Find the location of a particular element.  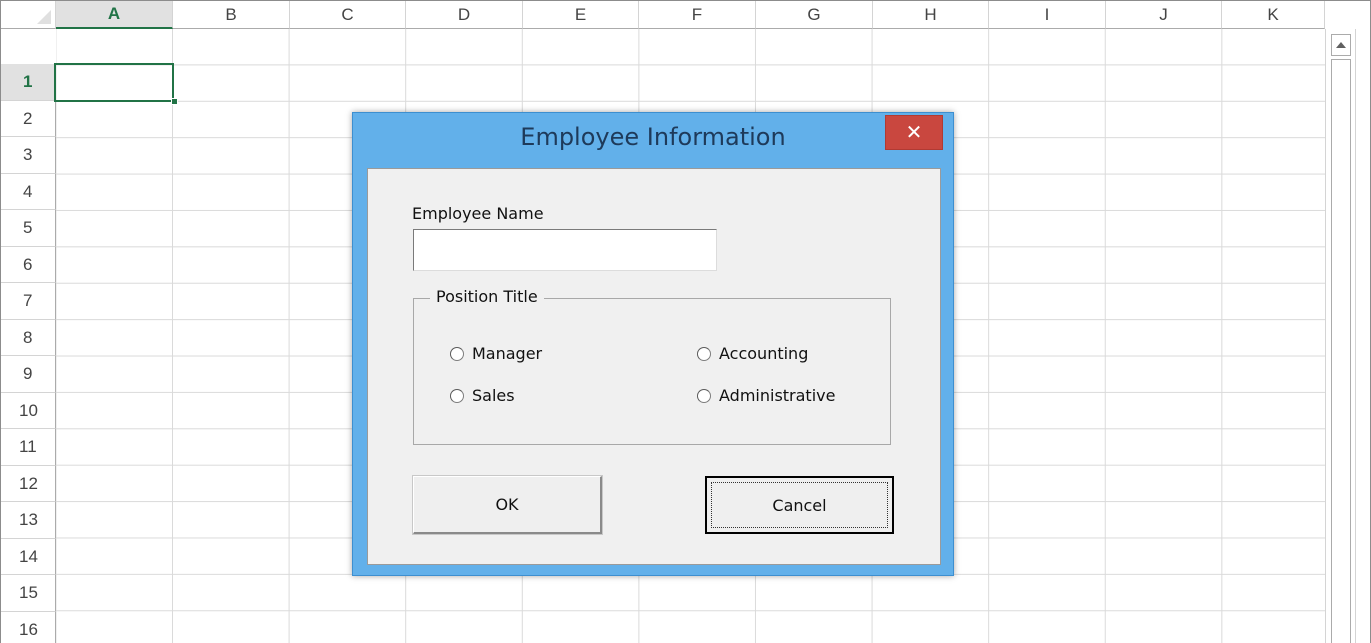

row-header-4: 4 is located at coordinates (28, 192).